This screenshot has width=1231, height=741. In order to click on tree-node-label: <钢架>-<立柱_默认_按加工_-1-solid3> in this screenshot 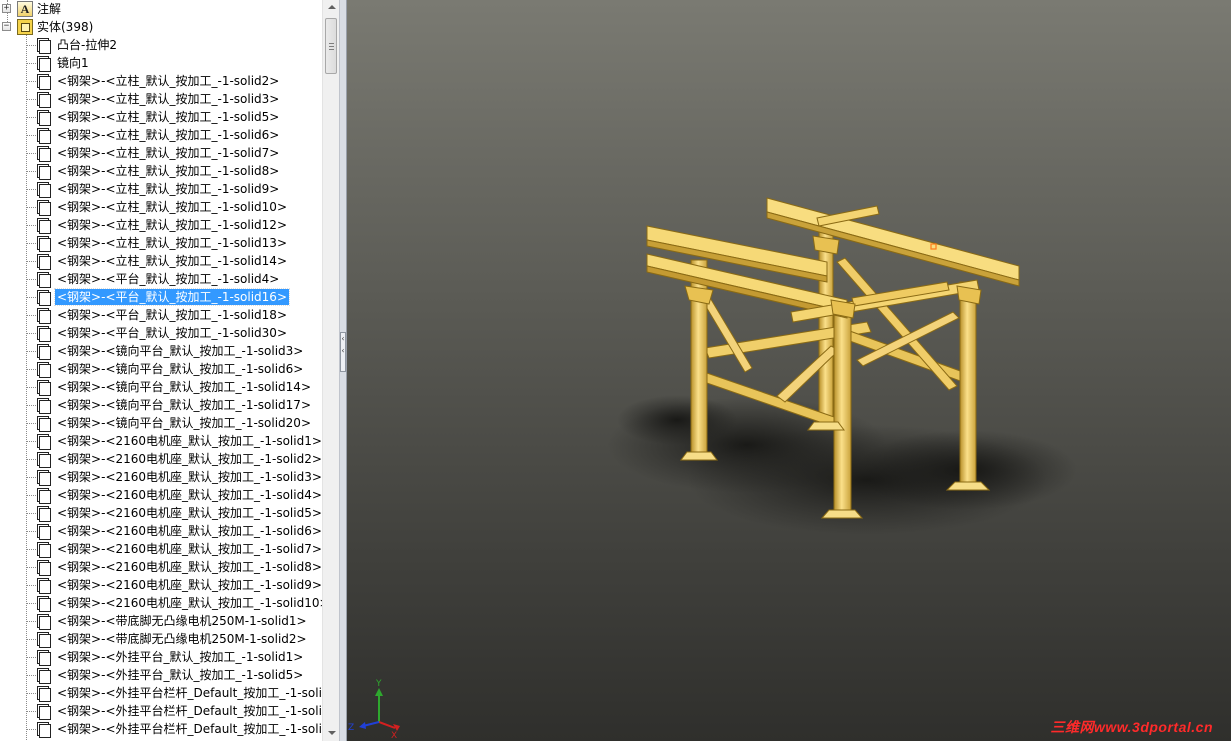, I will do `click(168, 99)`.